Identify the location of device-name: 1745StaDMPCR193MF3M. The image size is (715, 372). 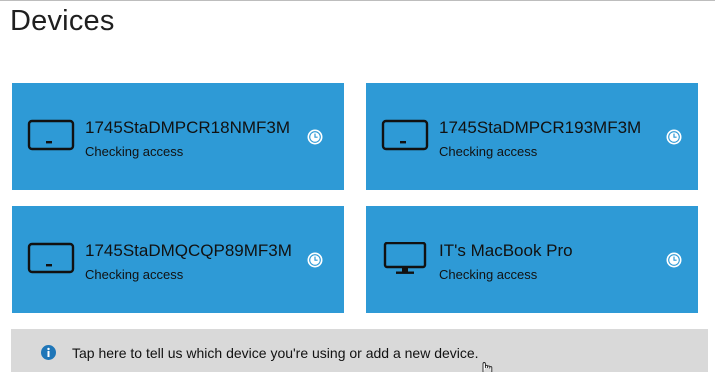
(540, 127).